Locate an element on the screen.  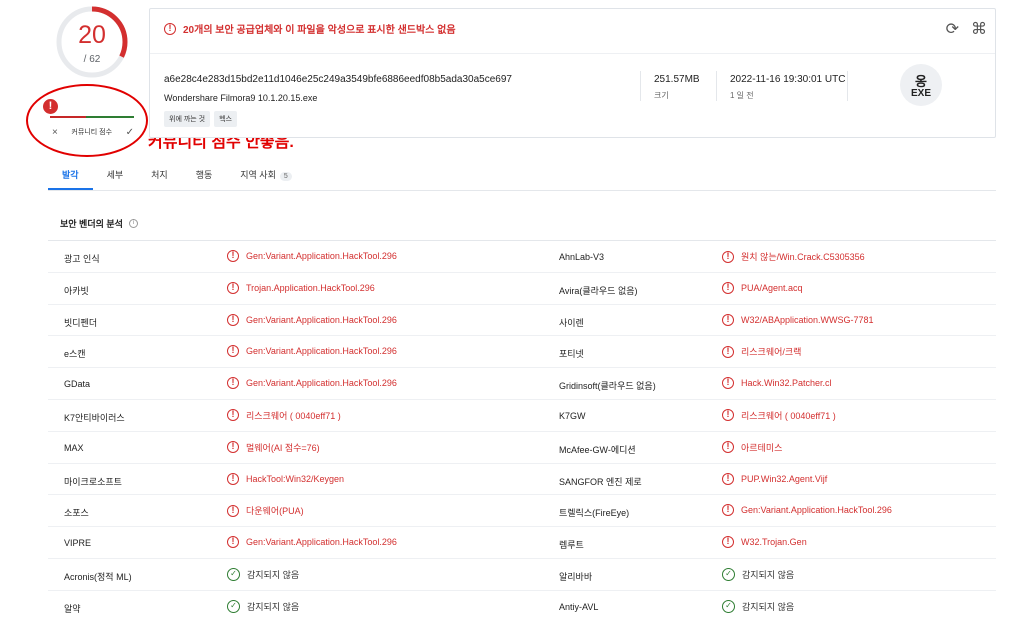
reanalyze-icon: ⟳ is located at coordinates (952, 29).